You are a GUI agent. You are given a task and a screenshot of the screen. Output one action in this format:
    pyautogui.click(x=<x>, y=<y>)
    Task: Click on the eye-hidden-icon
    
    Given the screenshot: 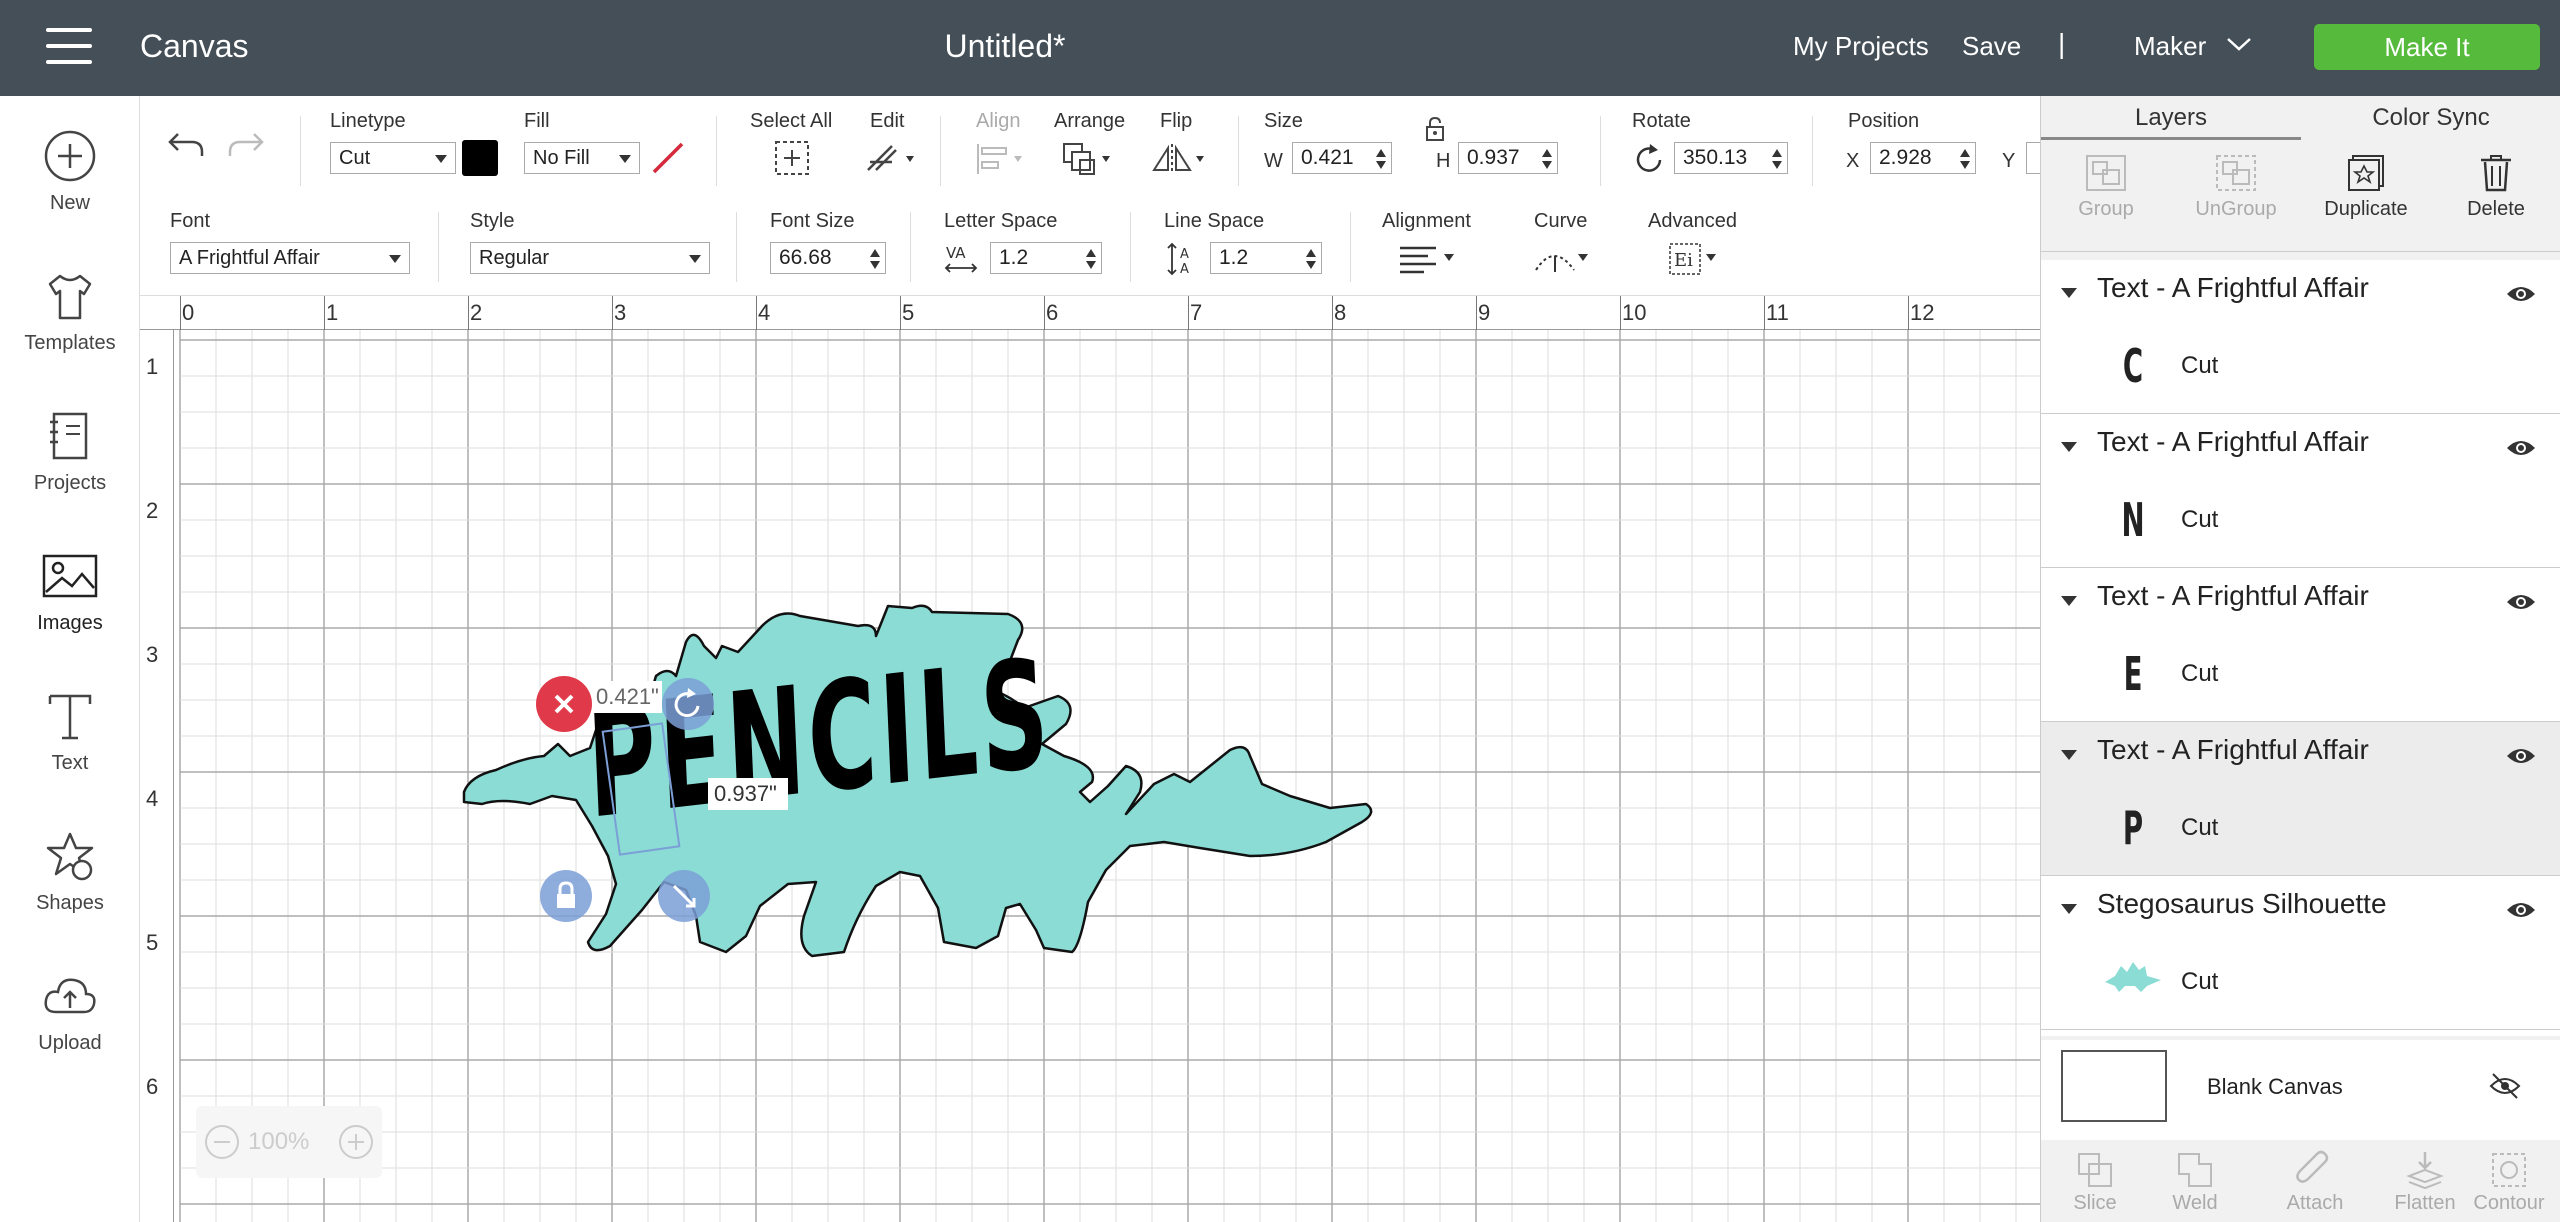 What is the action you would take?
    pyautogui.click(x=2505, y=1086)
    